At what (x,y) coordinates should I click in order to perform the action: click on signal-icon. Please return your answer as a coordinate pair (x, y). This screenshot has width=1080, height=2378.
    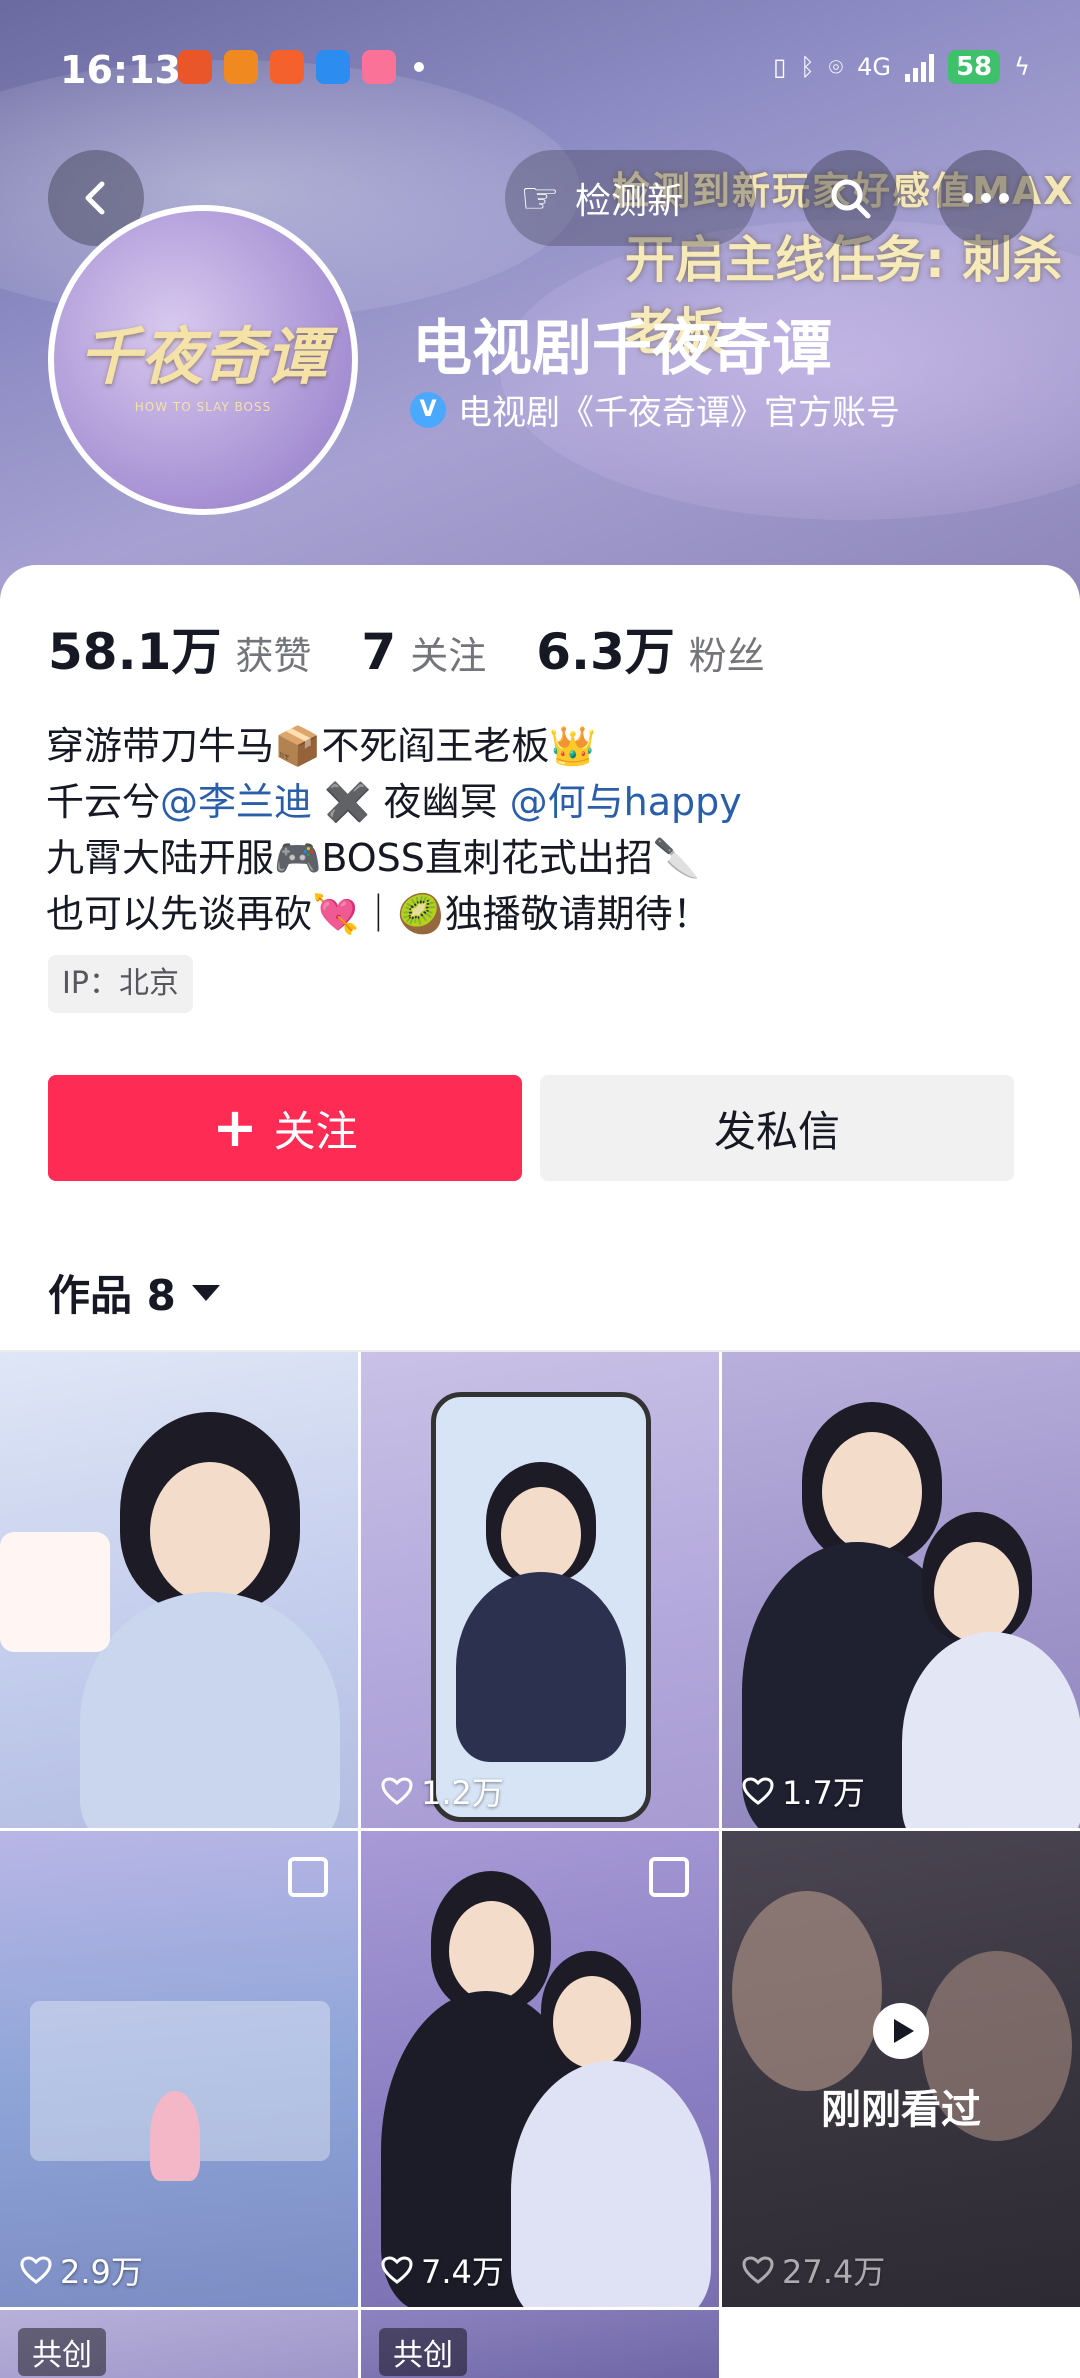
    Looking at the image, I should click on (919, 67).